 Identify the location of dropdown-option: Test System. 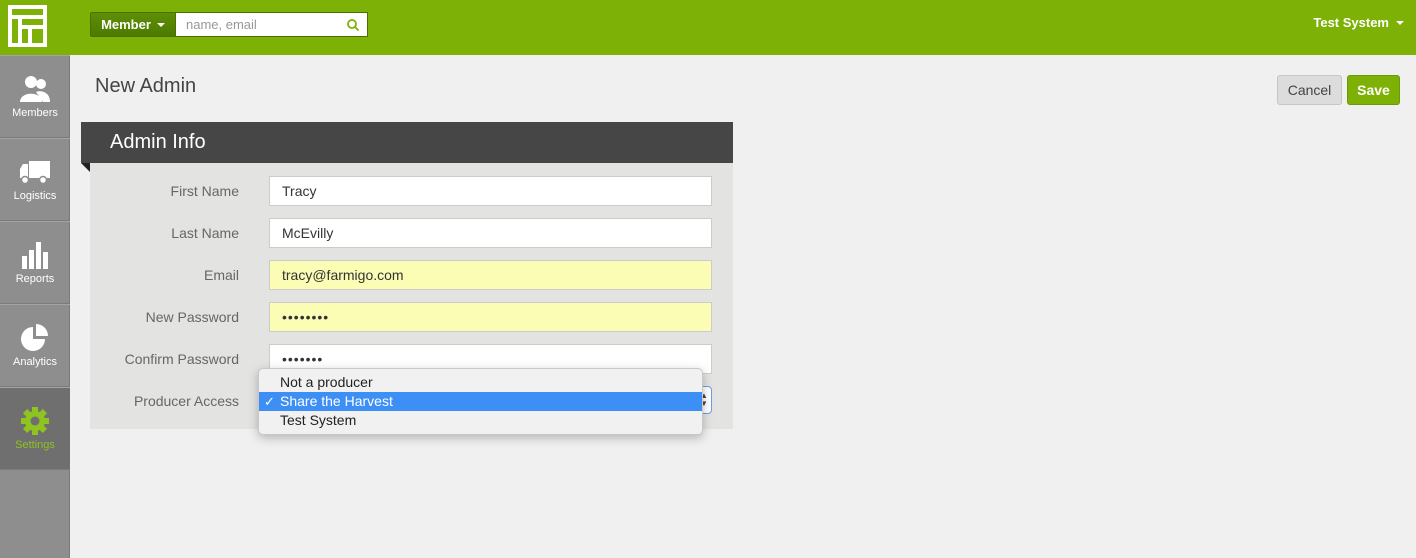
(480, 420).